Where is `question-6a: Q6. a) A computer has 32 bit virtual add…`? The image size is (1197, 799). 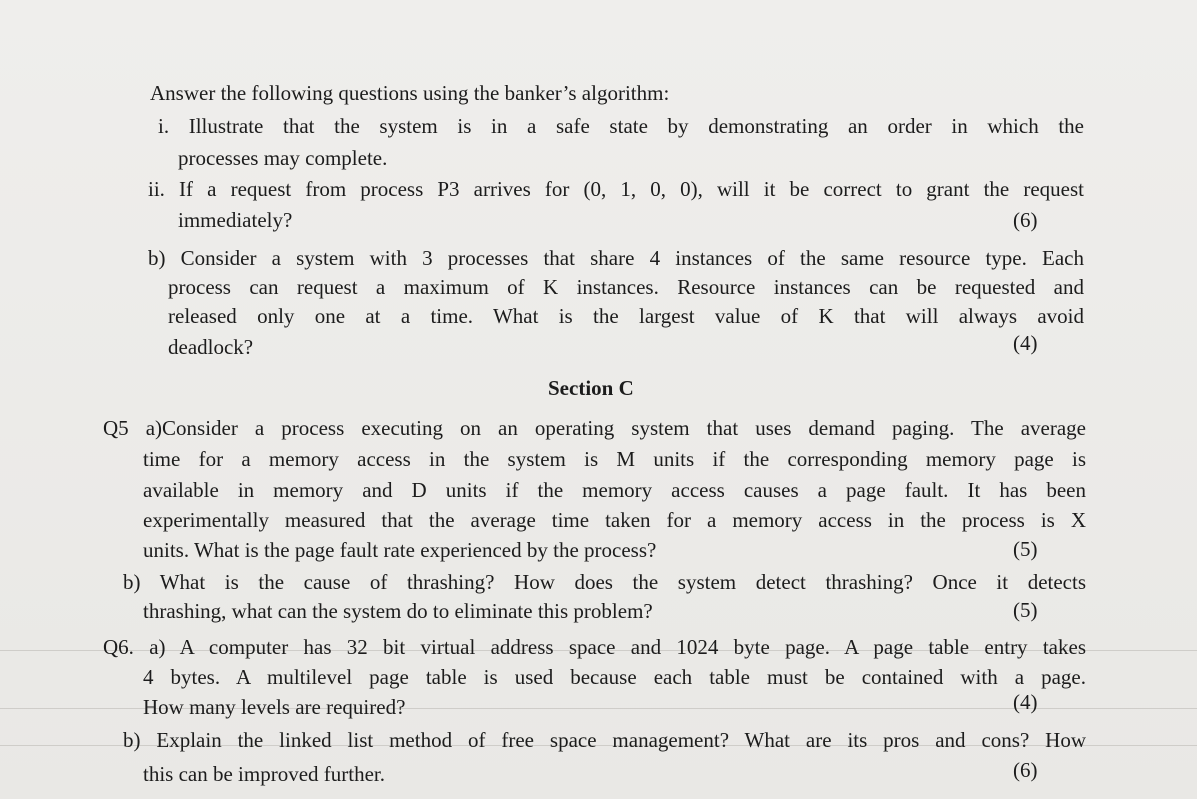 question-6a: Q6. a) A computer has 32 bit virtual add… is located at coordinates (594, 647).